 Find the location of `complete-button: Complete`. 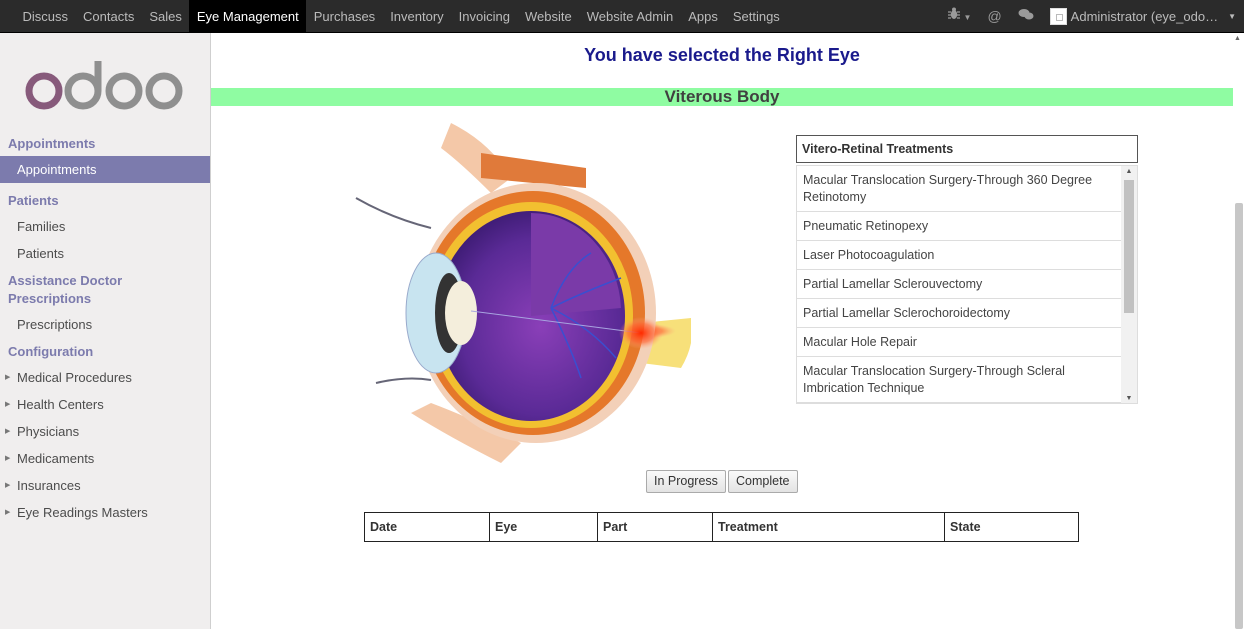

complete-button: Complete is located at coordinates (763, 481).